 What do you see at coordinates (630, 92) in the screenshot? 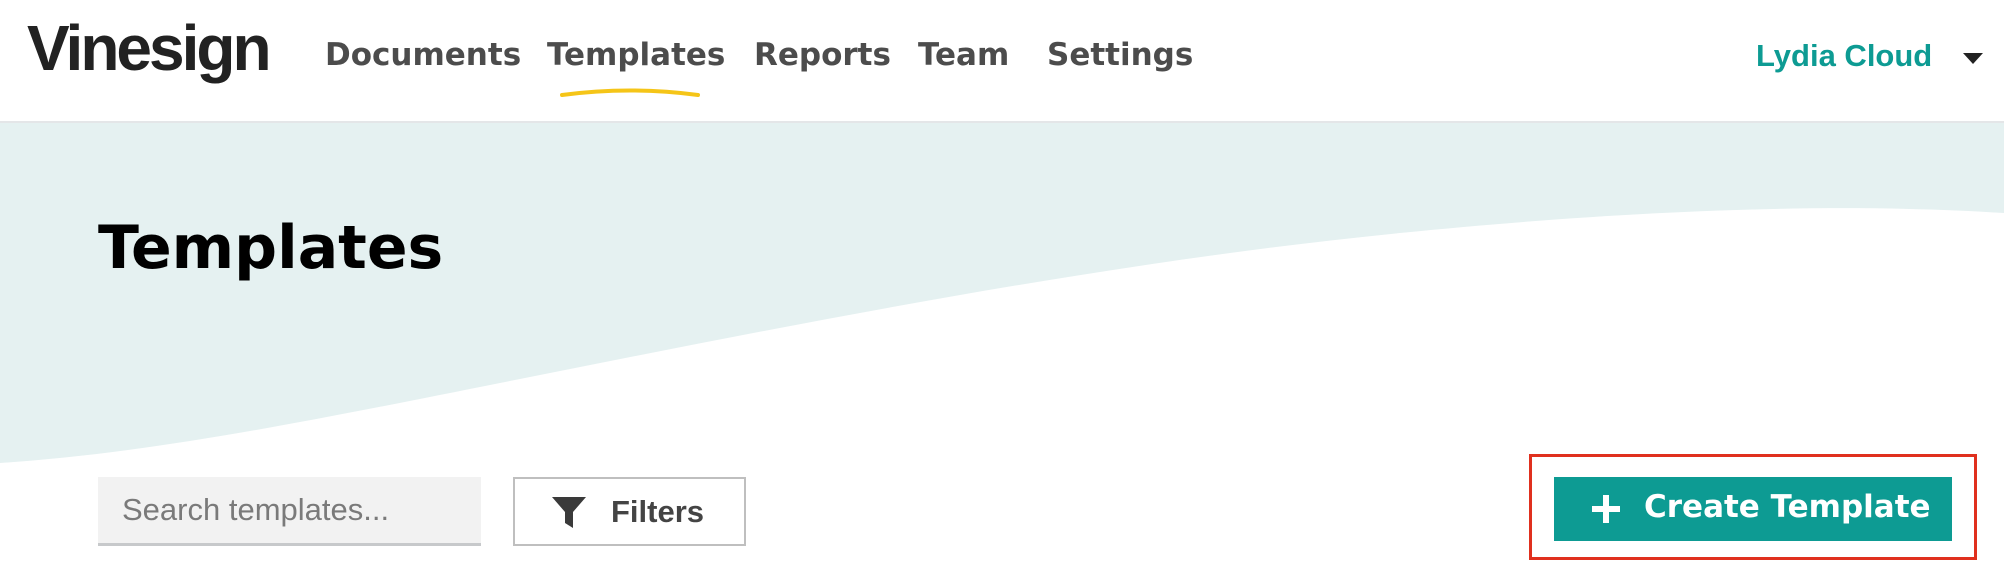
I see `active-tab-underline` at bounding box center [630, 92].